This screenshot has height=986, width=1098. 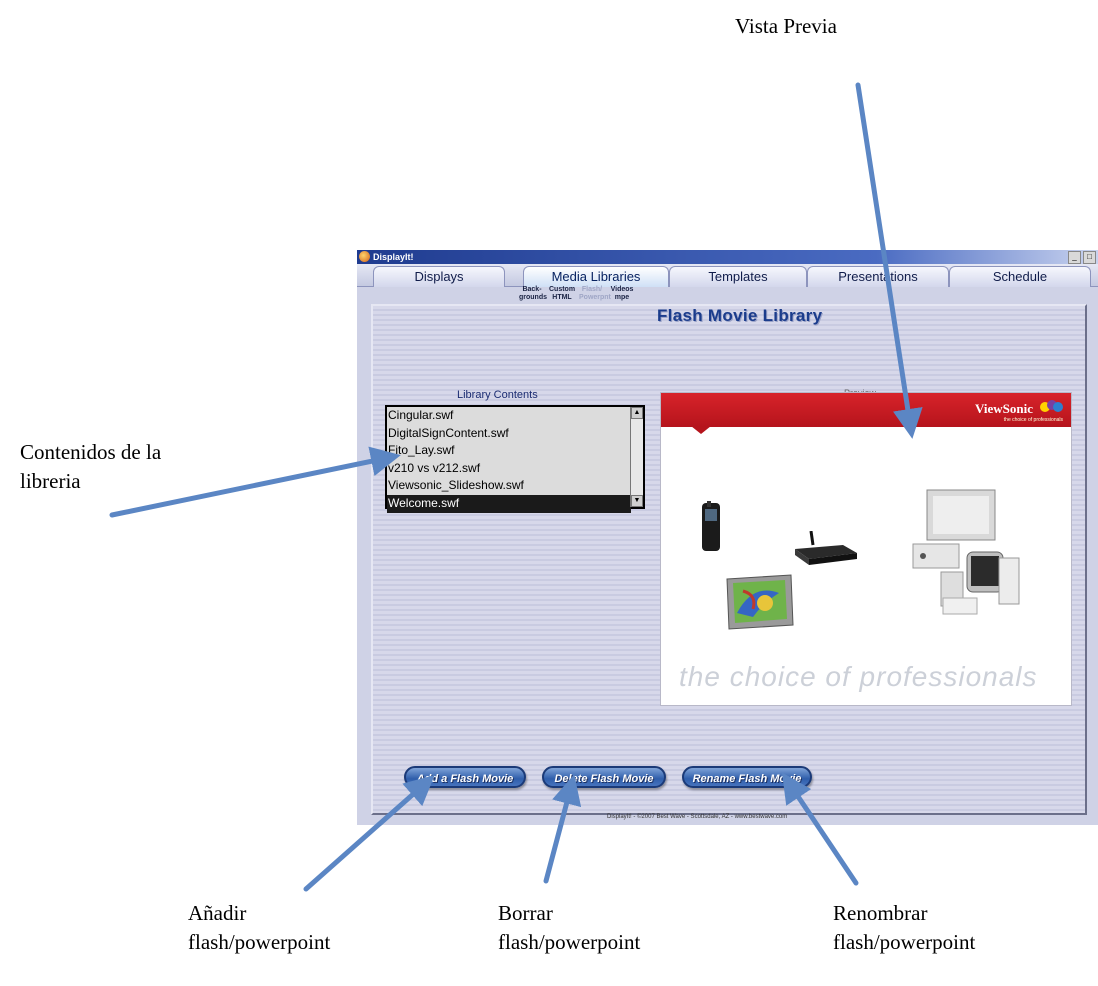 I want to click on arrow-to-delete-button, so click(x=562, y=829).